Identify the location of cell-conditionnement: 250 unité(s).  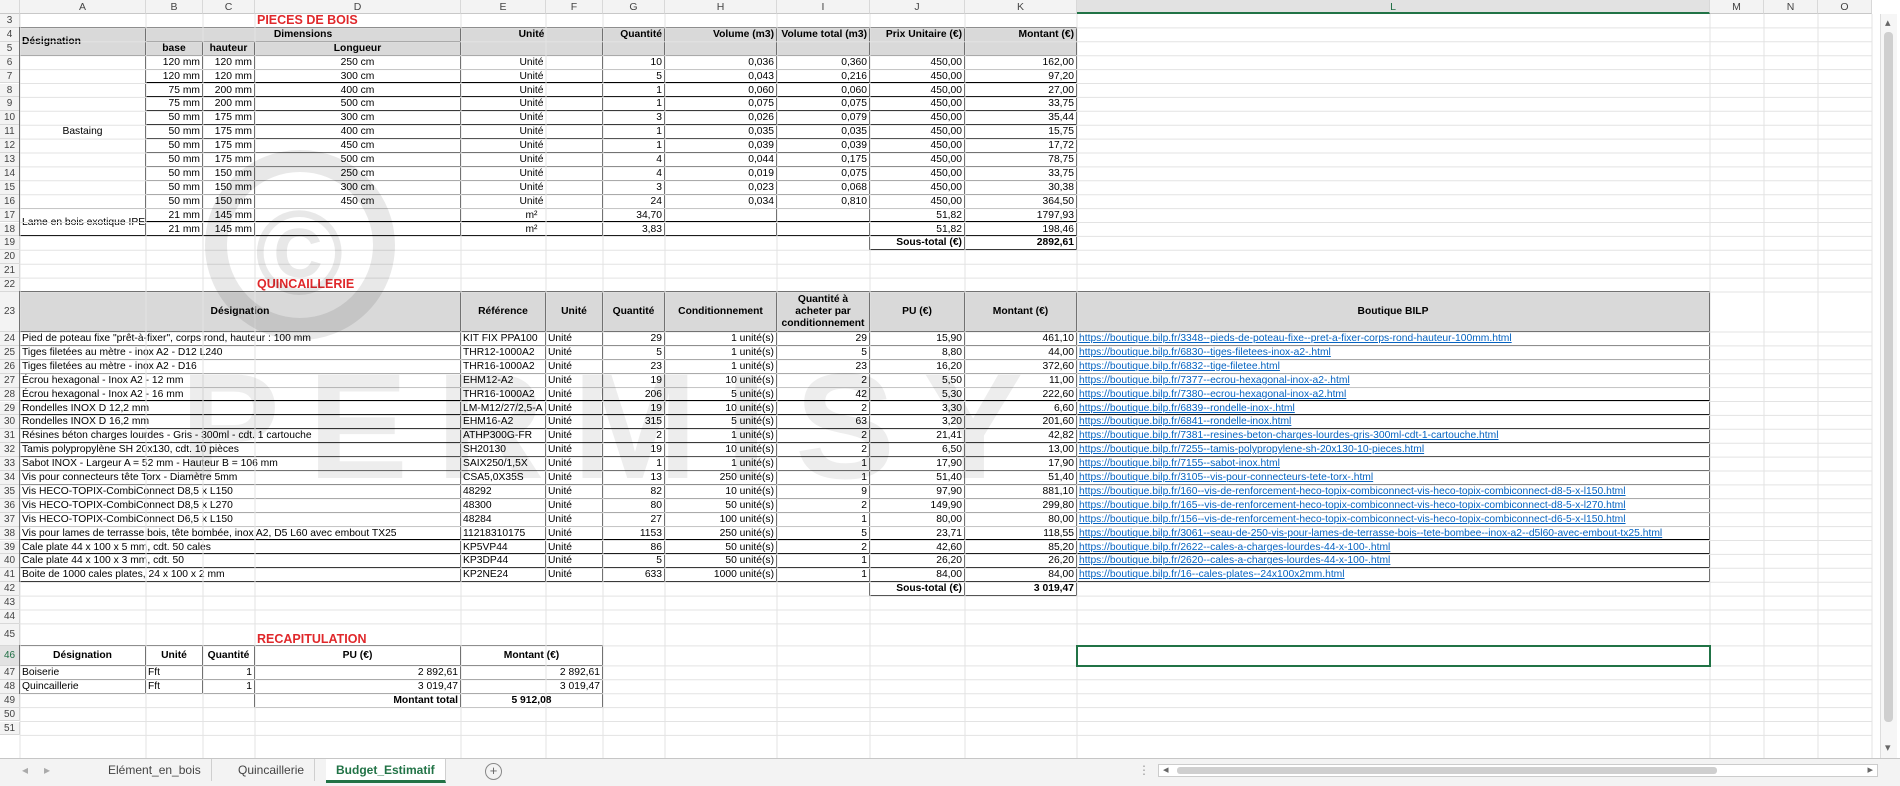
(720, 477).